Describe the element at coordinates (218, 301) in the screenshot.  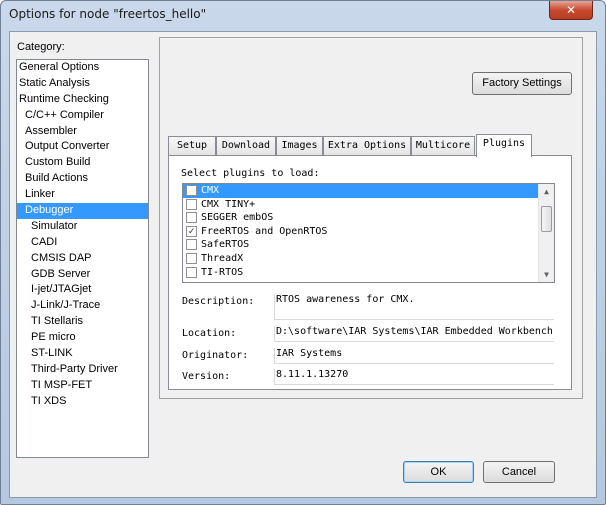
I see `description-label: Description:` at that location.